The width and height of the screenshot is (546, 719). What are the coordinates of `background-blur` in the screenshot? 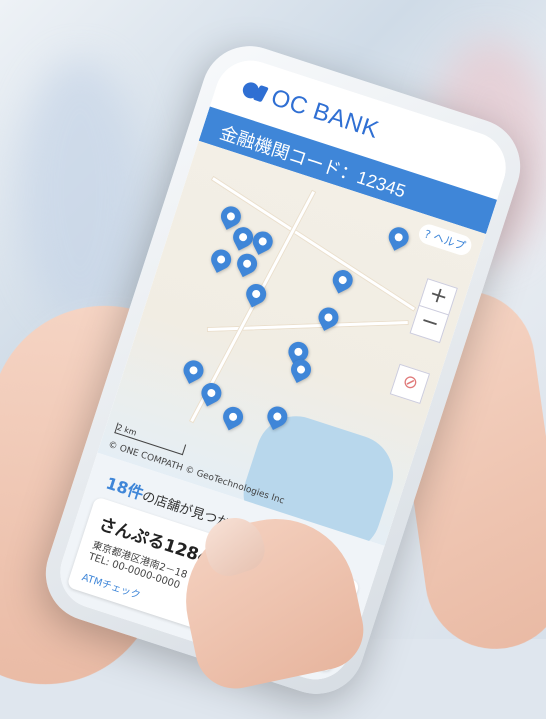 It's located at (80, 190).